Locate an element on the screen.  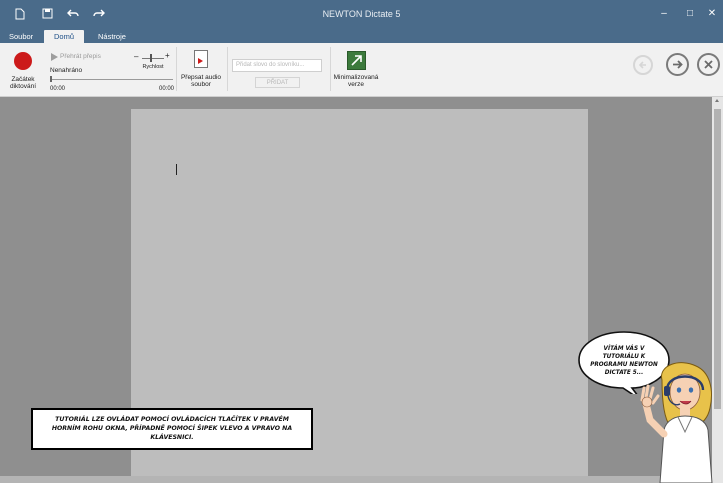
scroll-up-icon is located at coordinates (717, 100).